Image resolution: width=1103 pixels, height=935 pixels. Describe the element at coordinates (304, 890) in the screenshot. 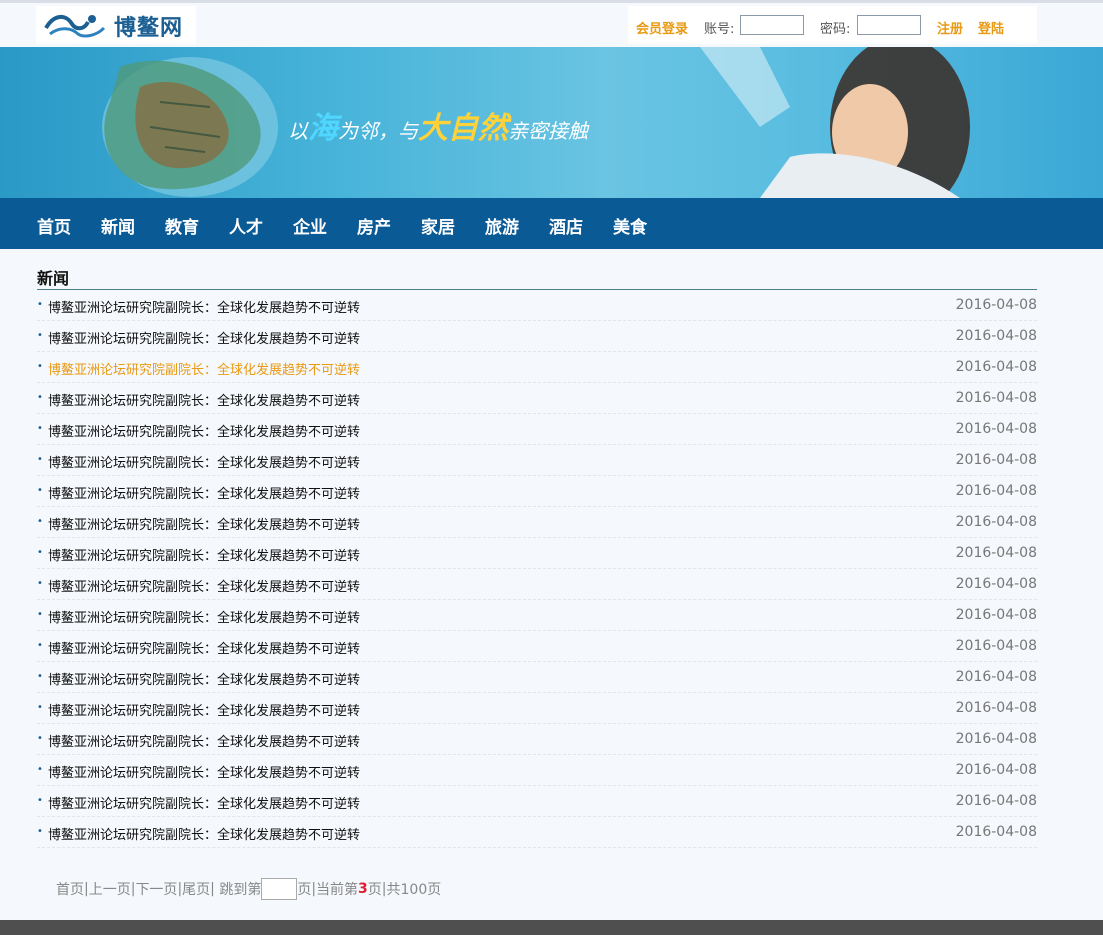

I see `pager-jump-suffix: 页` at that location.